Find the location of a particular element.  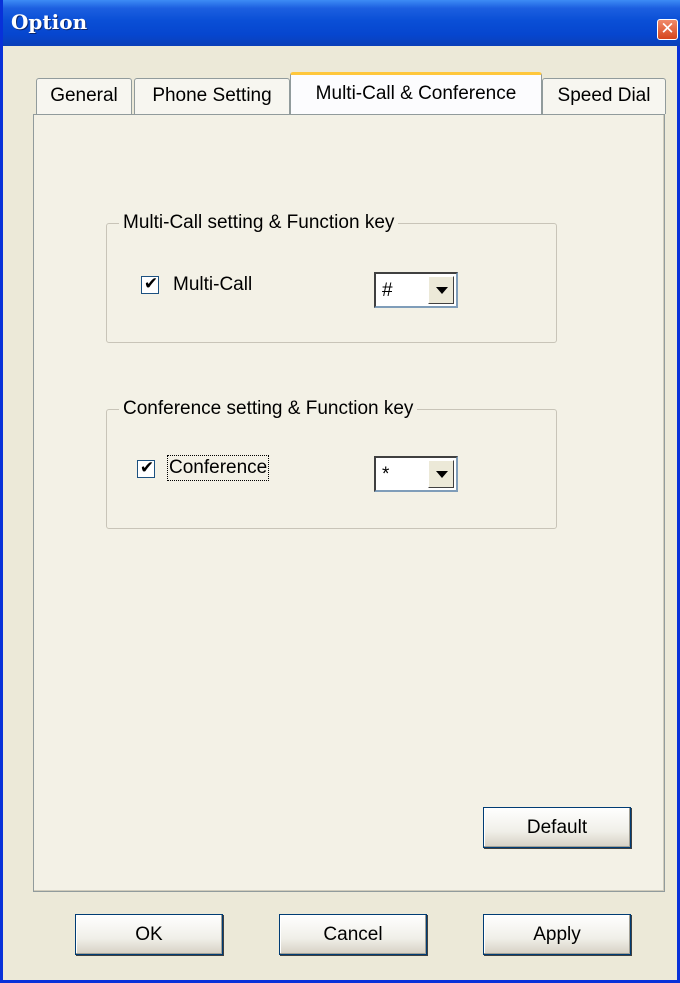

multi-call-checkbox: ✔ is located at coordinates (150, 284).